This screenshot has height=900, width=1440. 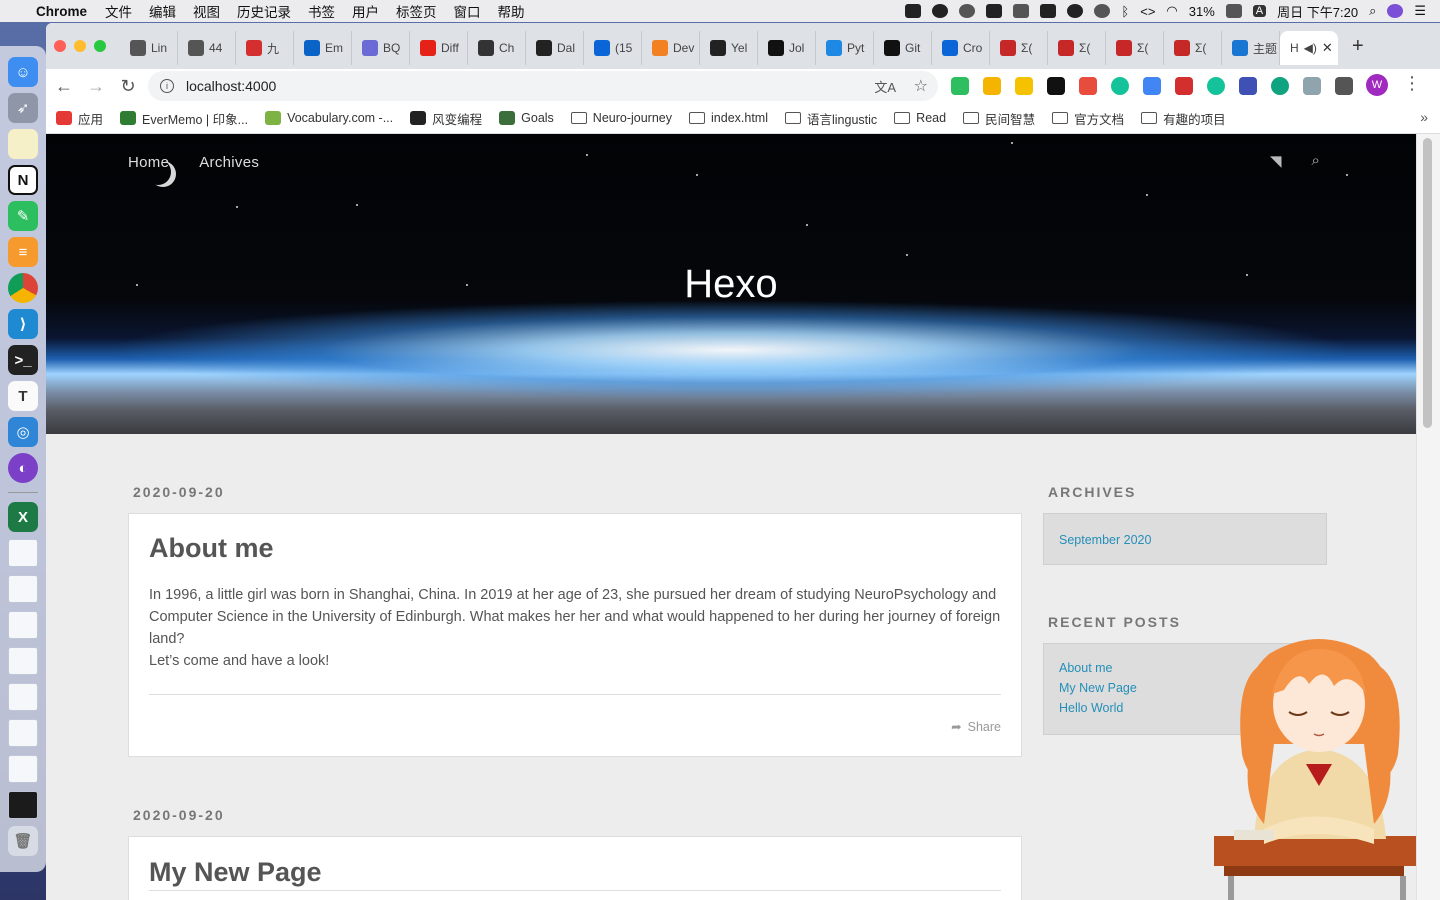 I want to click on menu-edit: 编辑, so click(x=162, y=11).